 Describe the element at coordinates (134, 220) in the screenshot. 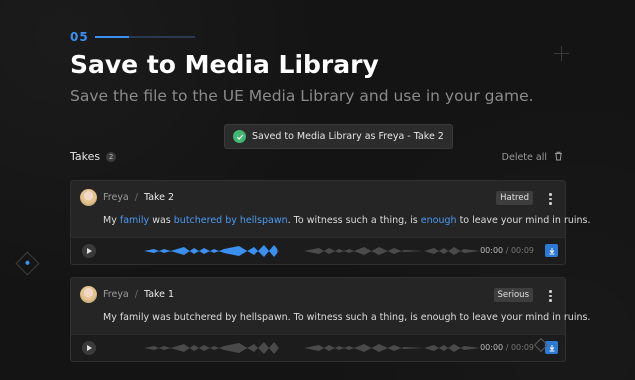

I see `line-segment-highlight: family` at that location.